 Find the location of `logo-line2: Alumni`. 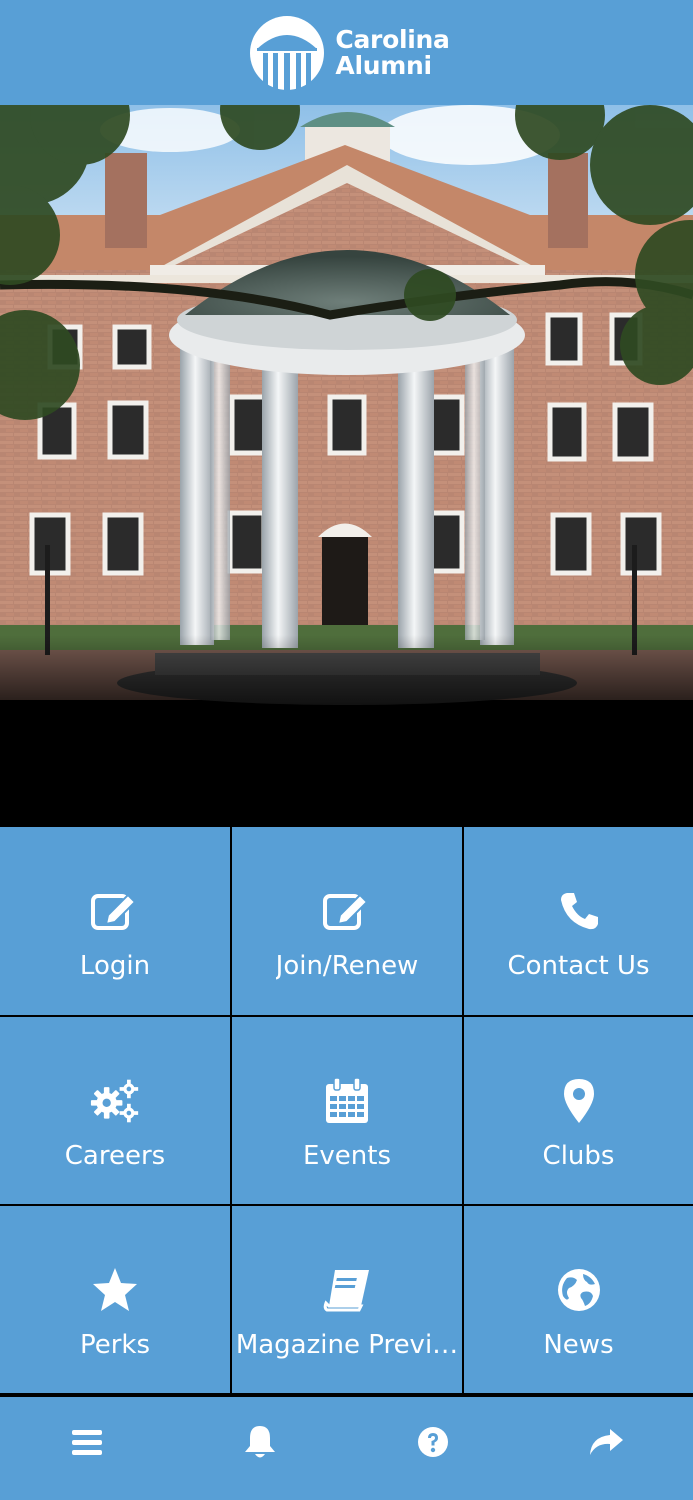

logo-line2: Alumni is located at coordinates (383, 65).